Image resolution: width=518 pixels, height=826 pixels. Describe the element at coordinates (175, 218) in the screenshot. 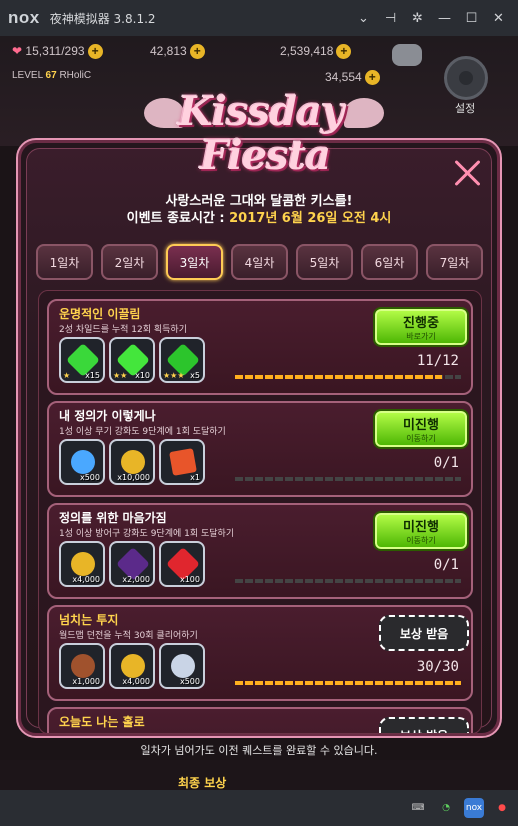

I see `event-end-label: 이벤트 종료시간 :` at that location.